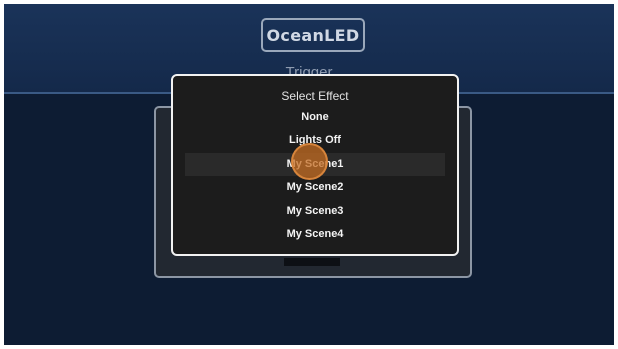 The width and height of the screenshot is (618, 349). Describe the element at coordinates (315, 140) in the screenshot. I see `effect-option-lights-off: Lights Off` at that location.